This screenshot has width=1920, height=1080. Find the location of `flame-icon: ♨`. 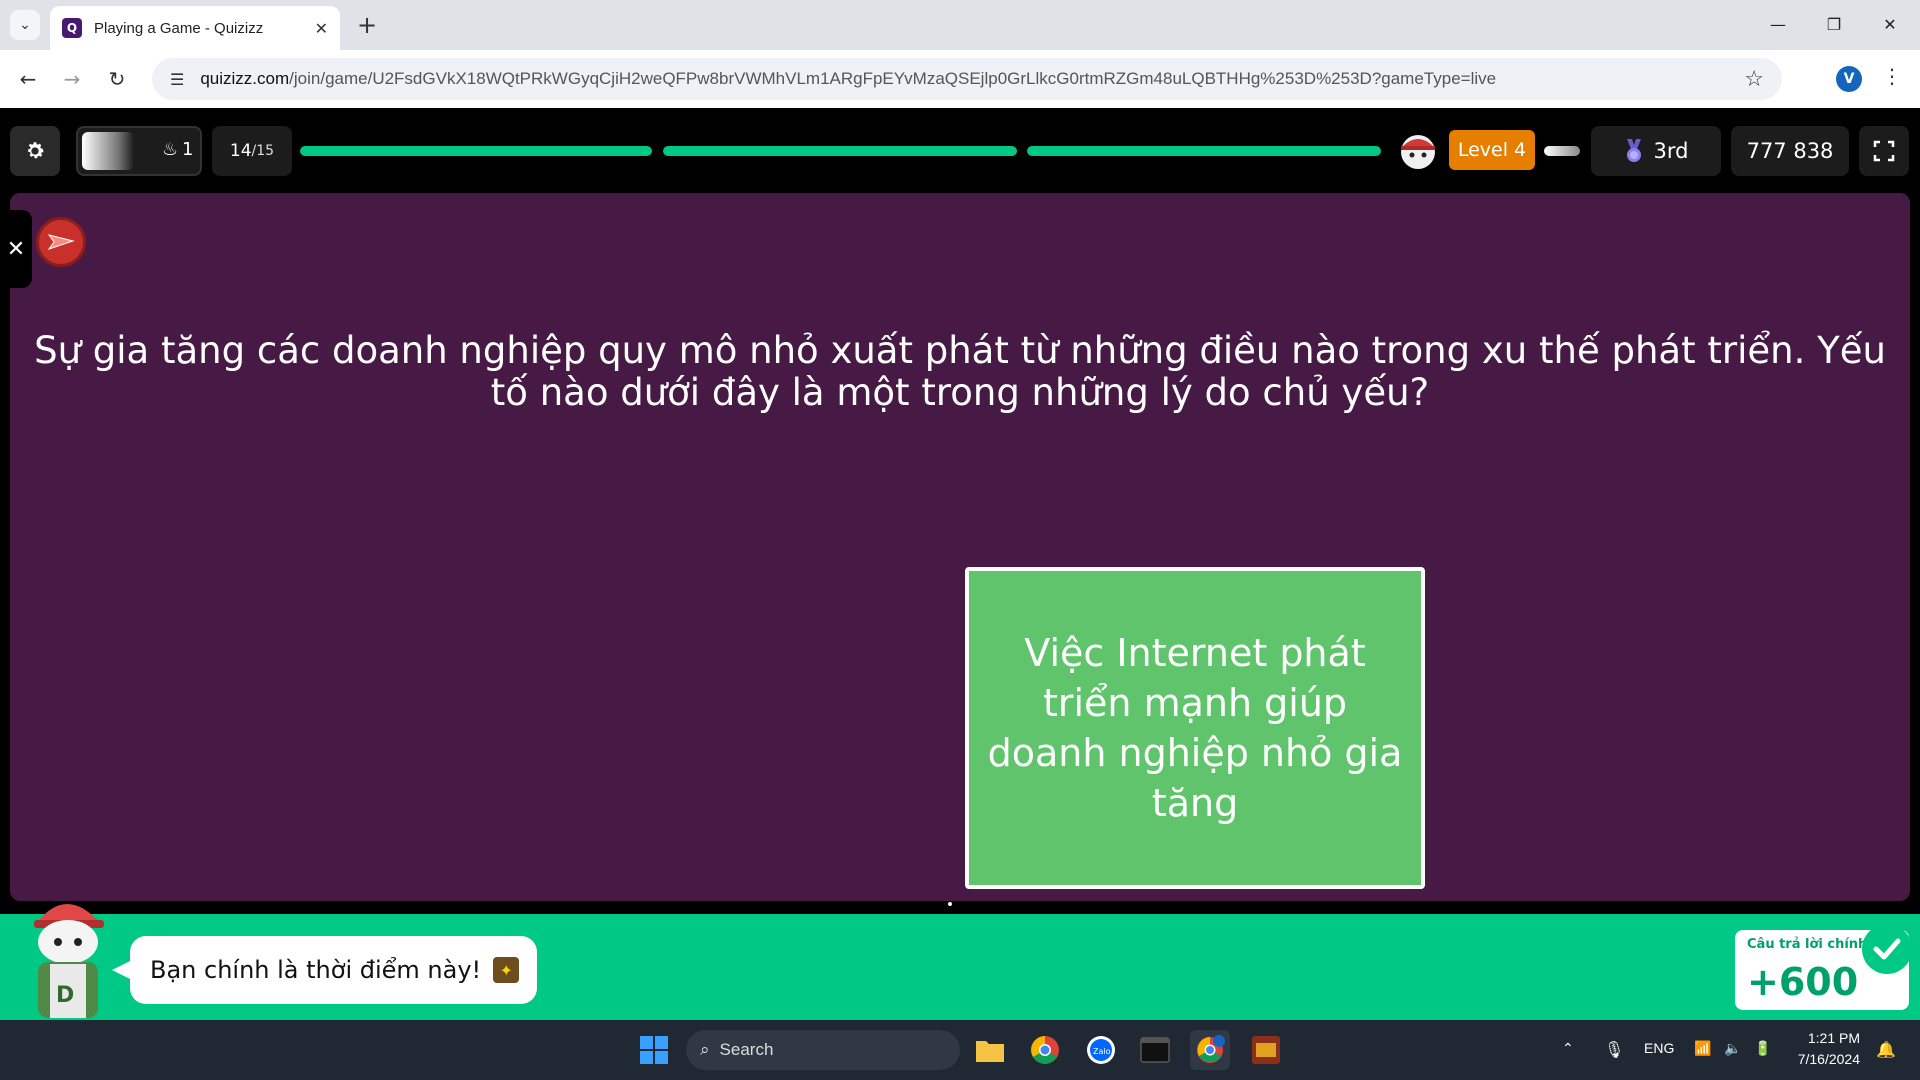

flame-icon: ♨ is located at coordinates (170, 149).